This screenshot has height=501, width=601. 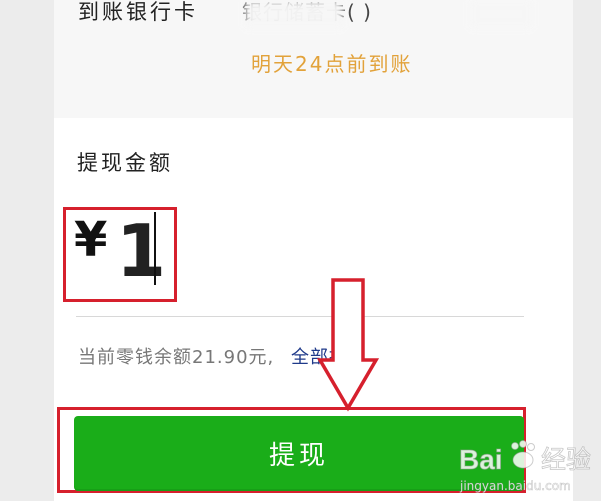 What do you see at coordinates (515, 486) in the screenshot?
I see `watermark-site: jingyan.baidu.com` at bounding box center [515, 486].